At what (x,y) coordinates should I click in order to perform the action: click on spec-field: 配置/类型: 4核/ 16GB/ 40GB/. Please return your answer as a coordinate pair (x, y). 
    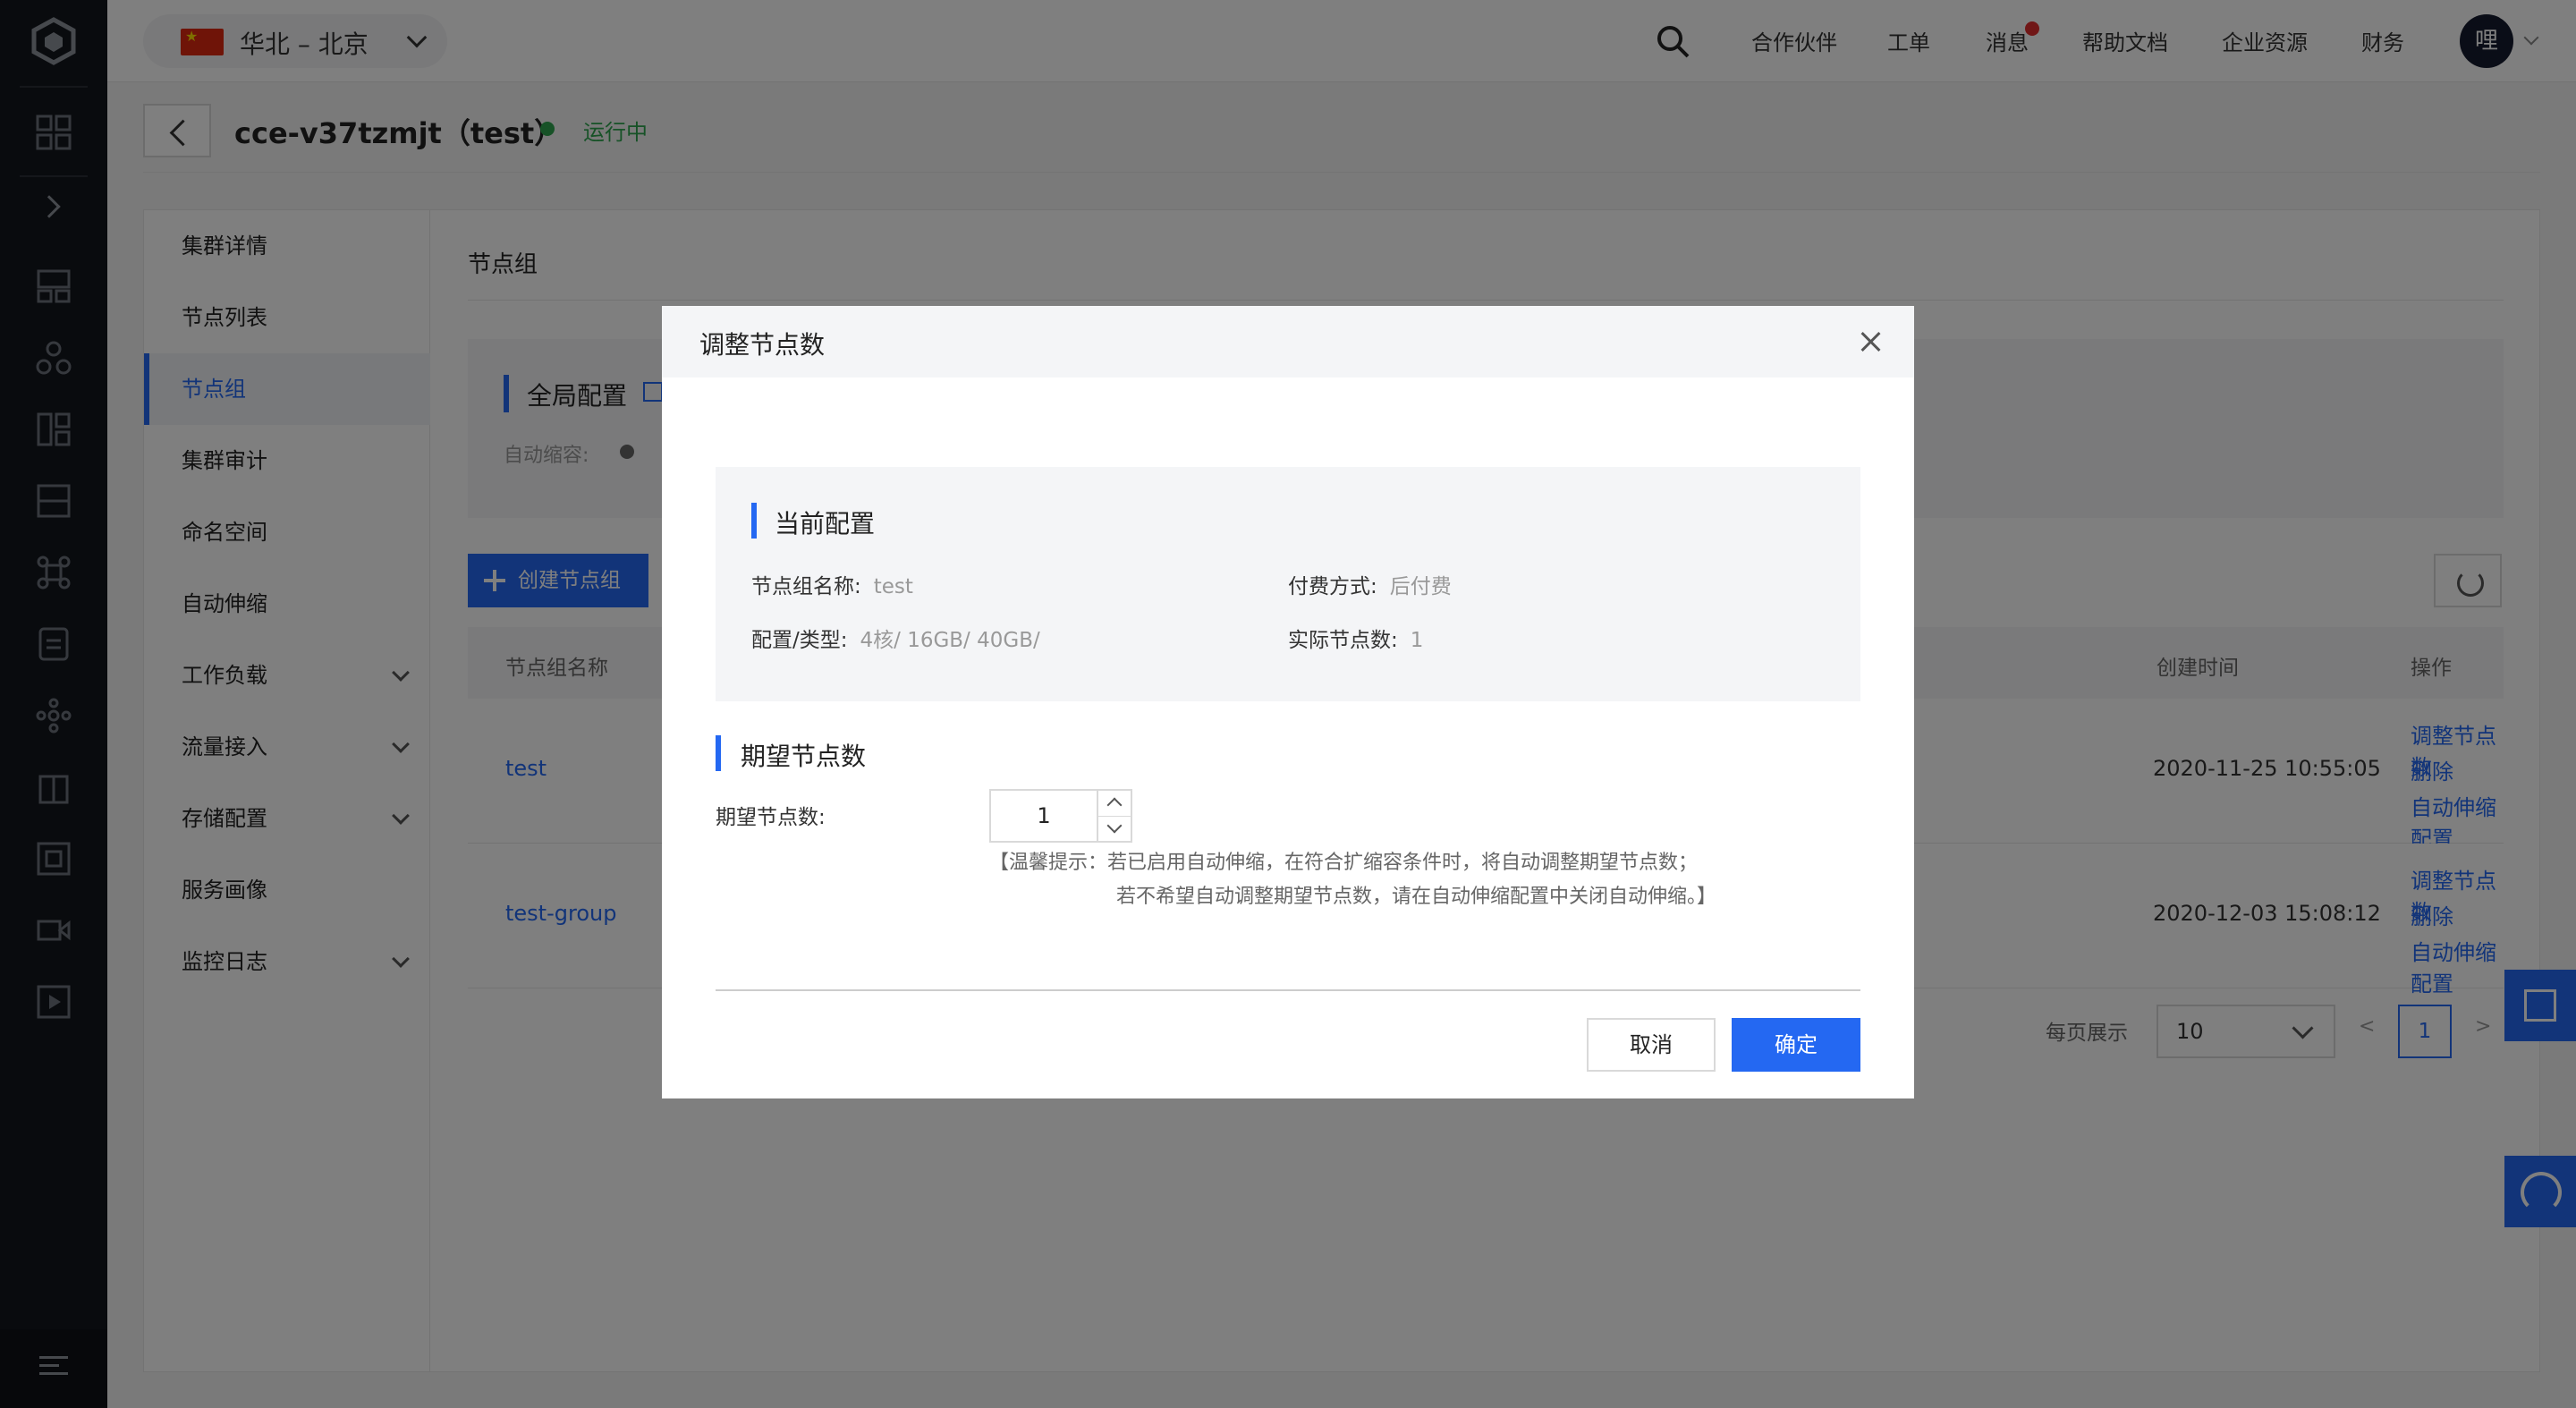
    Looking at the image, I should click on (895, 638).